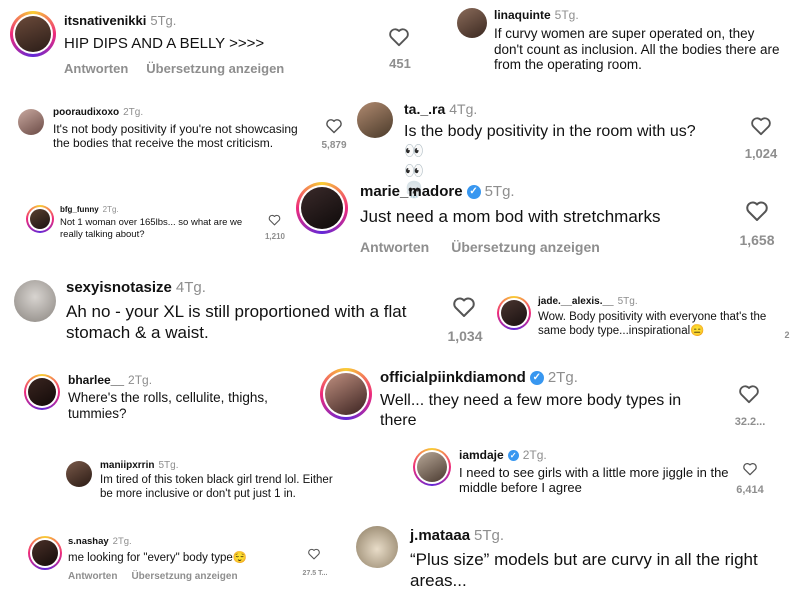 The image size is (800, 600). What do you see at coordinates (453, 377) in the screenshot?
I see `username: officialpiinkdiamond` at bounding box center [453, 377].